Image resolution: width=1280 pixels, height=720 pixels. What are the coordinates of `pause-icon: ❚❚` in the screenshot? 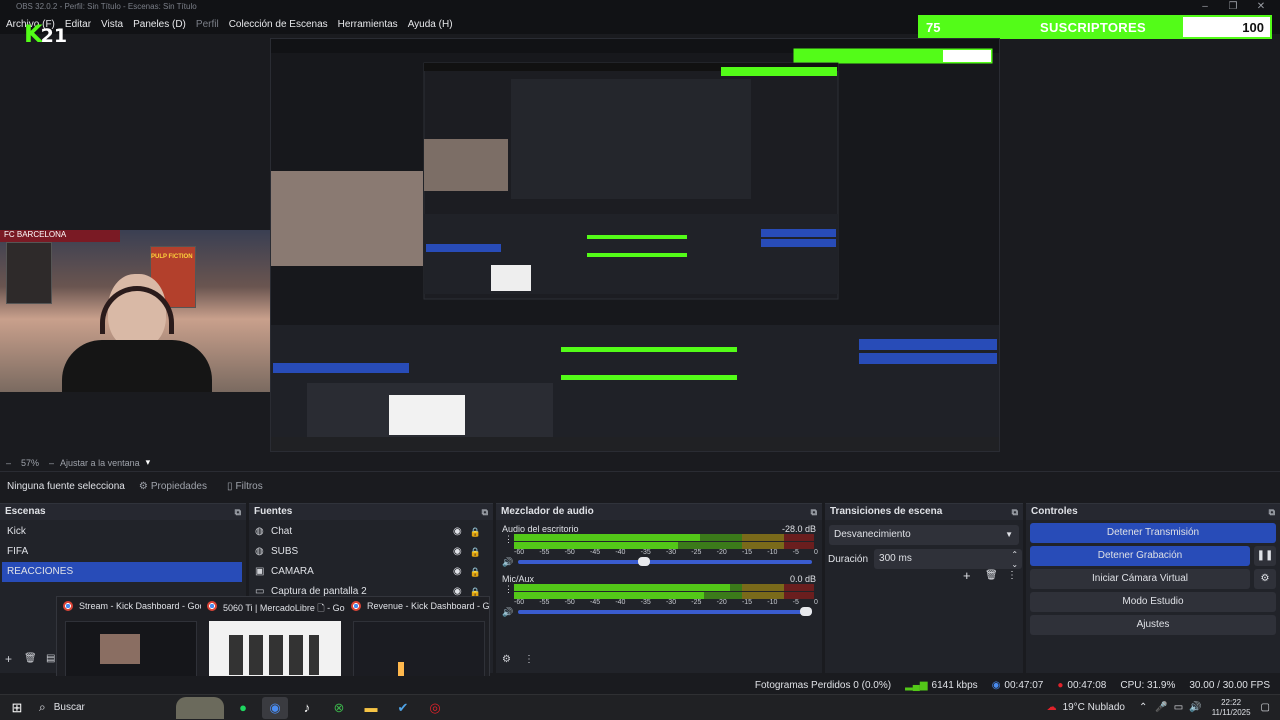 It's located at (1265, 556).